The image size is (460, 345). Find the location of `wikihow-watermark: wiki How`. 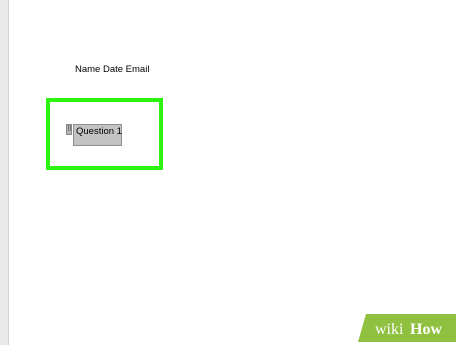

wikihow-watermark: wiki How is located at coordinates (407, 328).